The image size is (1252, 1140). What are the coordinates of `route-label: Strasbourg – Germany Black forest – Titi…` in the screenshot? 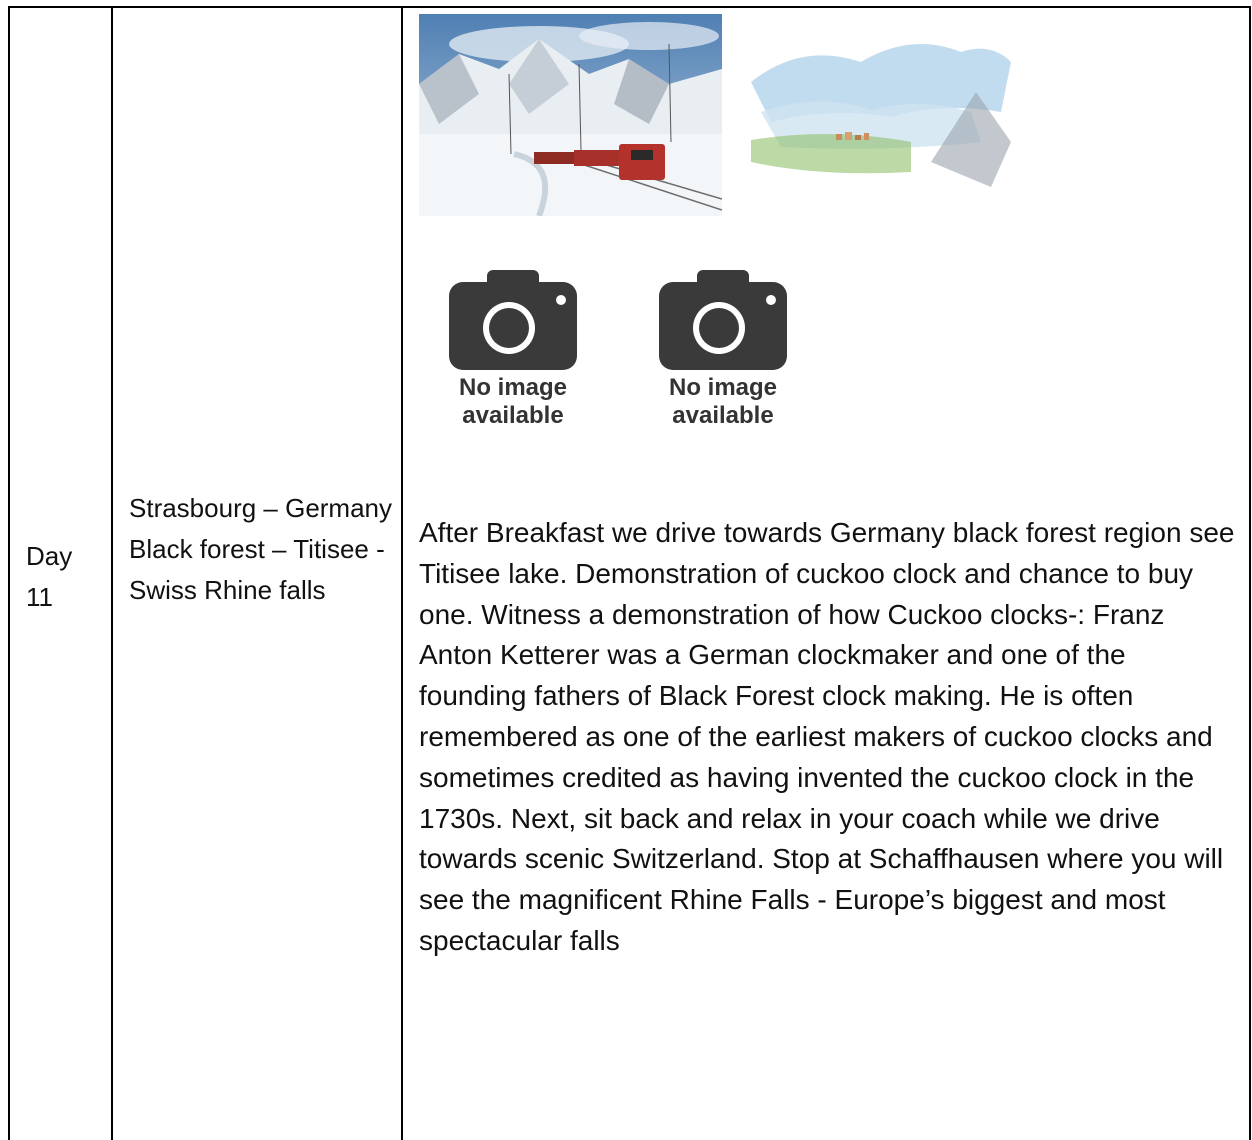 It's located at (261, 549).